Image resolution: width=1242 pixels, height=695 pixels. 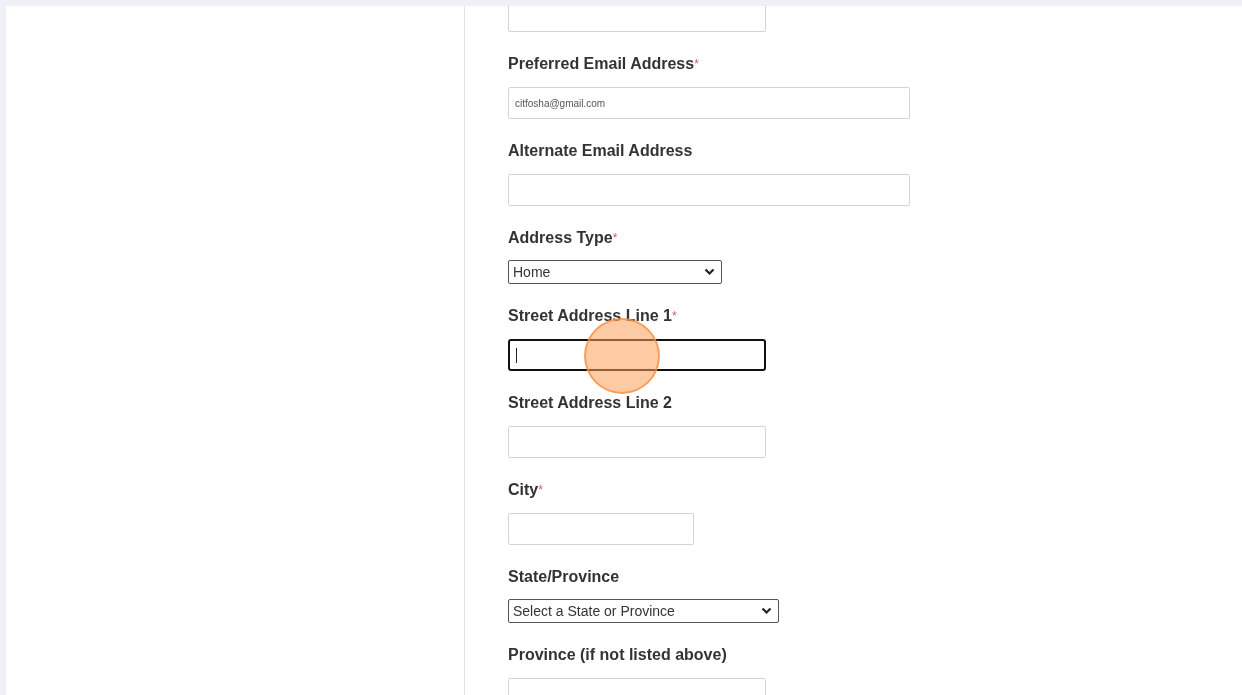 What do you see at coordinates (618, 655) in the screenshot?
I see `field-label: Province (if not listed above)` at bounding box center [618, 655].